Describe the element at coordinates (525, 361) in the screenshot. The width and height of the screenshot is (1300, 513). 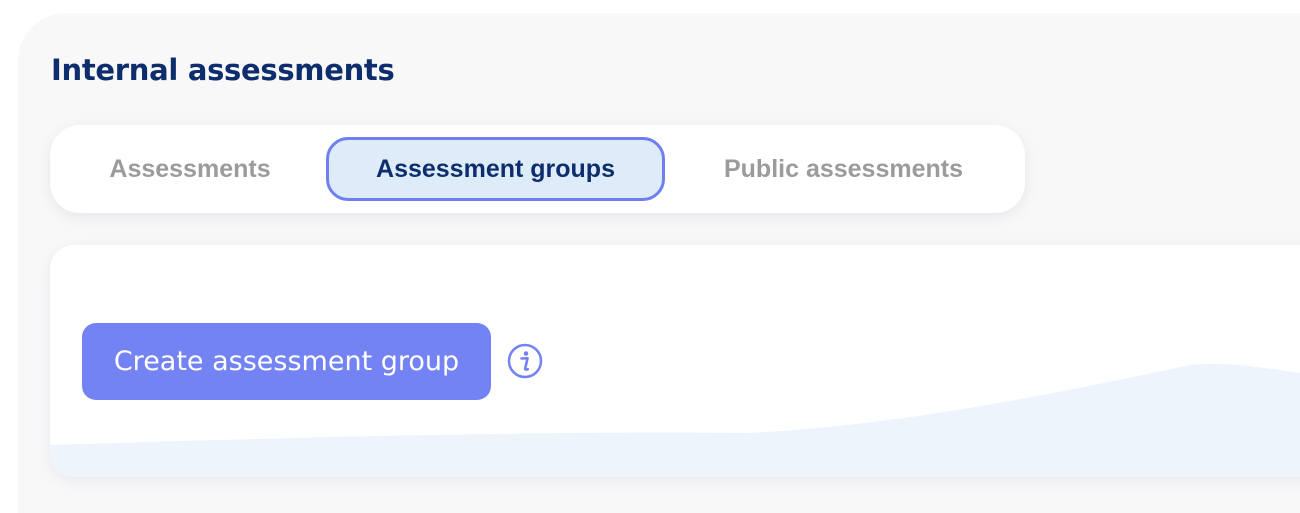
I see `info-icon` at that location.